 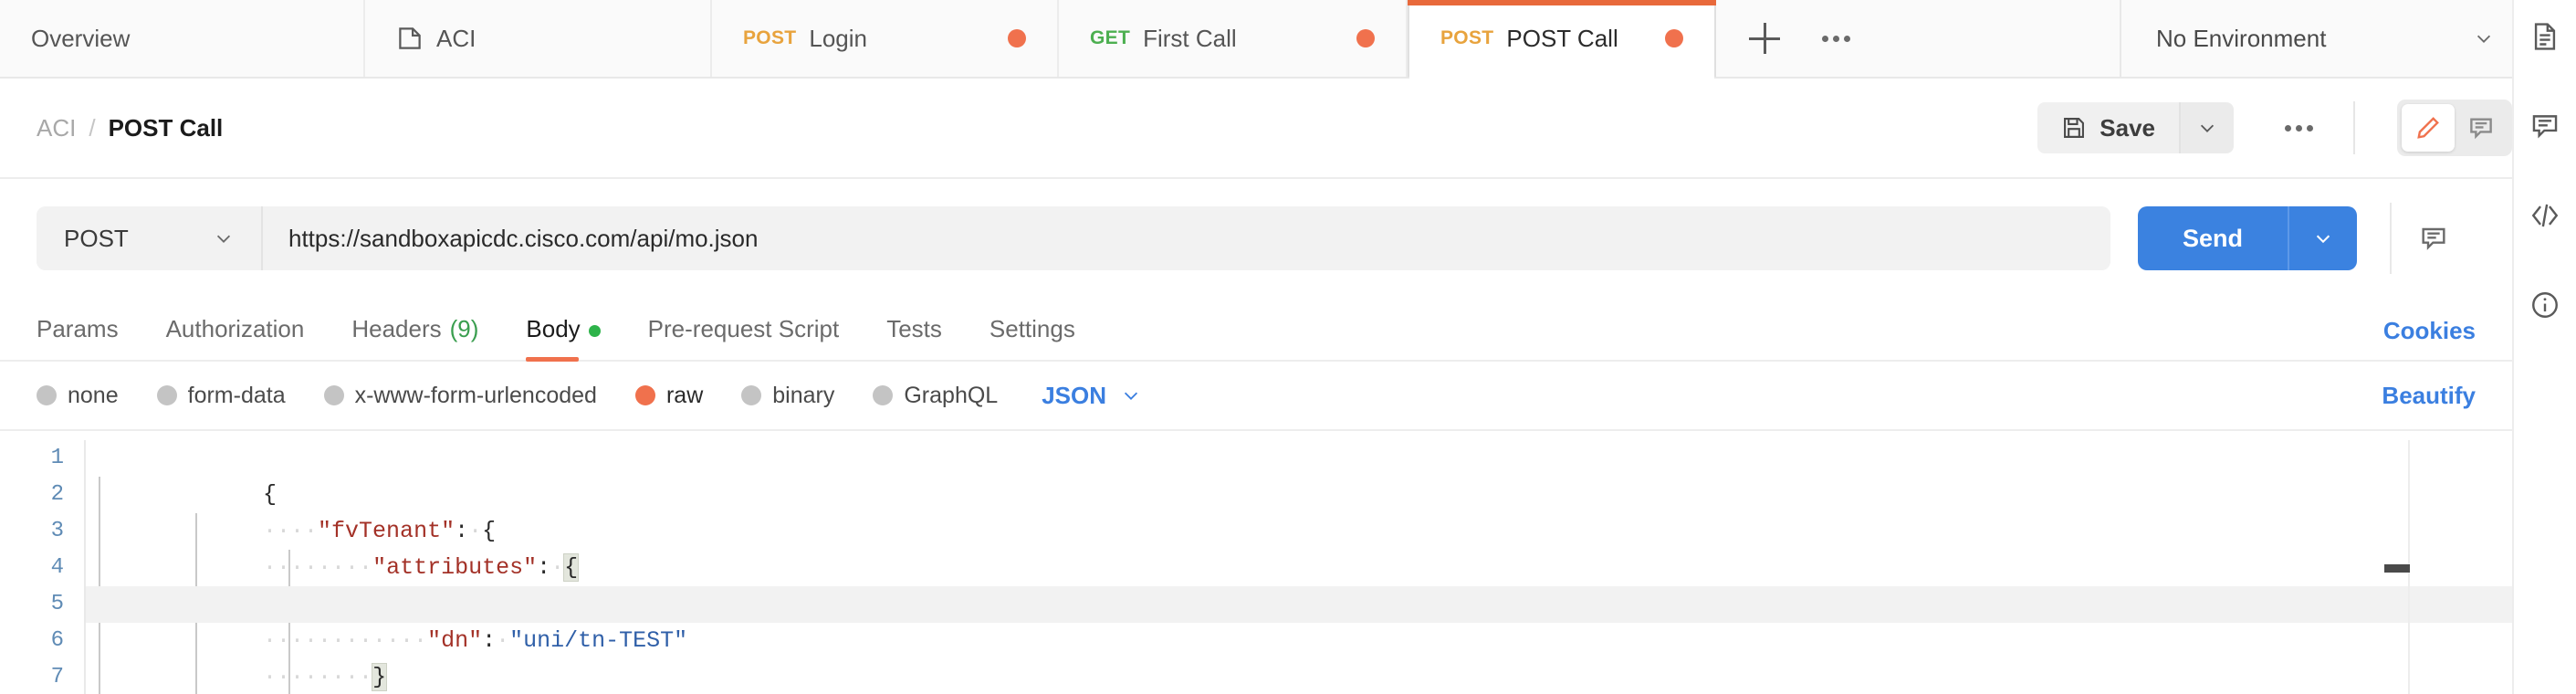 I want to click on request-more-actions-button, so click(x=2299, y=127).